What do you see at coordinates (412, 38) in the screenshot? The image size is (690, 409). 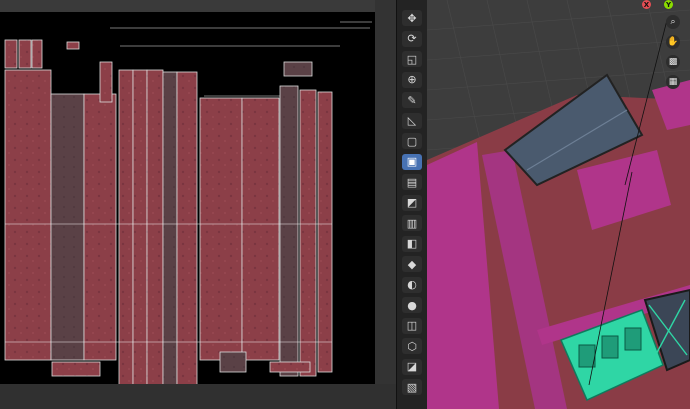 I see `rotate-icon: ⟳` at bounding box center [412, 38].